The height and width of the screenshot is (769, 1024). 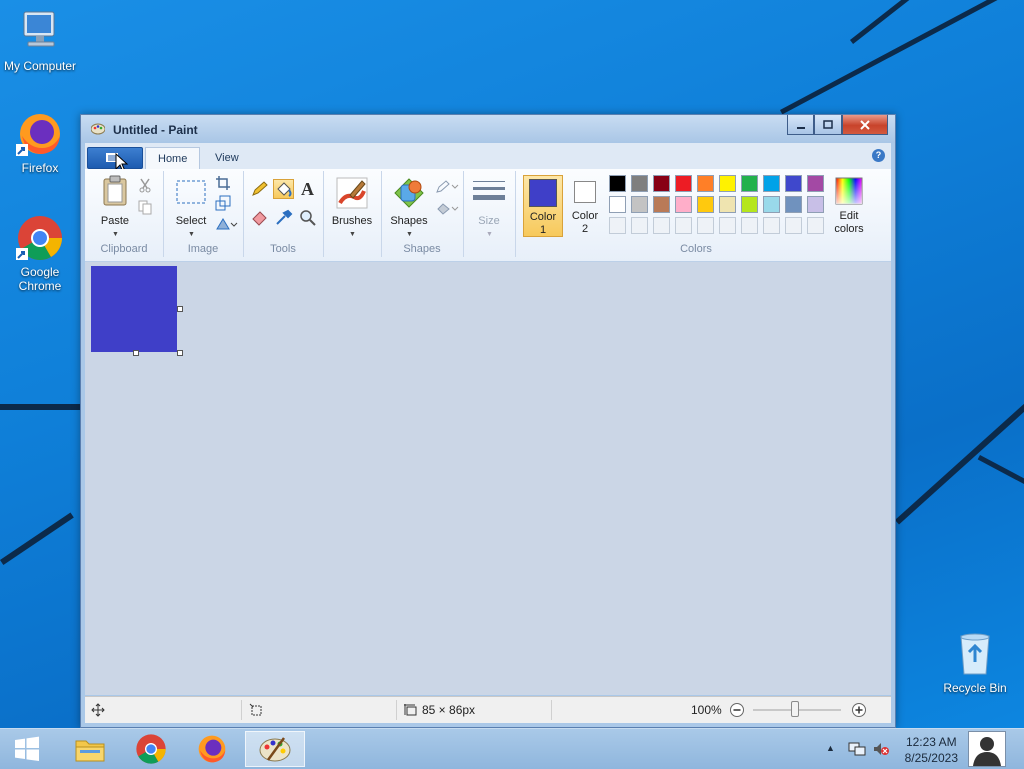 What do you see at coordinates (40, 40) in the screenshot?
I see `desktop-icon-my-computer: My Computer` at bounding box center [40, 40].